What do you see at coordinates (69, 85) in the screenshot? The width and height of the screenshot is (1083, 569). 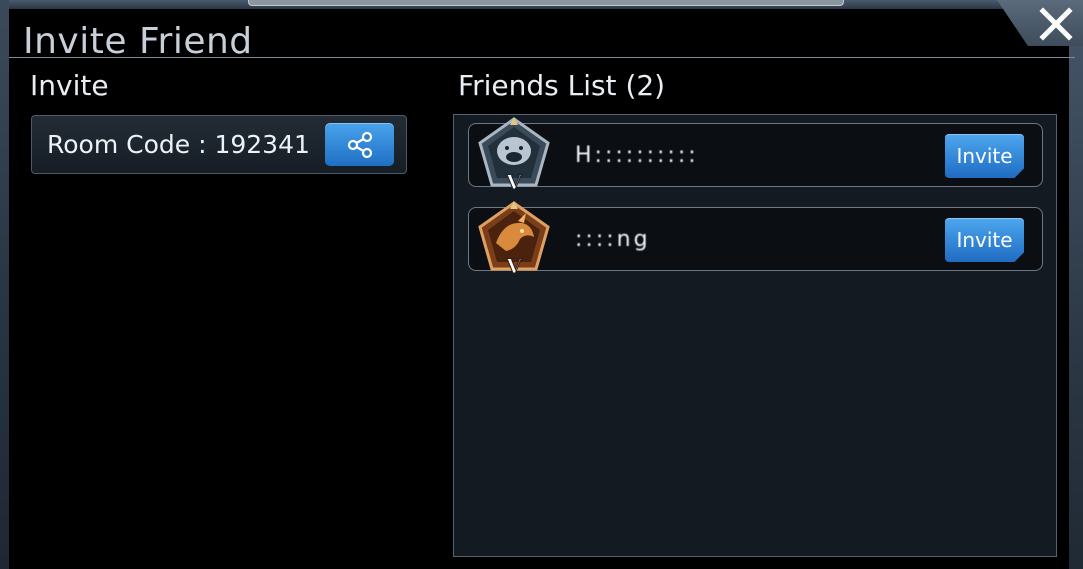 I see `invite-section-label: Invite` at bounding box center [69, 85].